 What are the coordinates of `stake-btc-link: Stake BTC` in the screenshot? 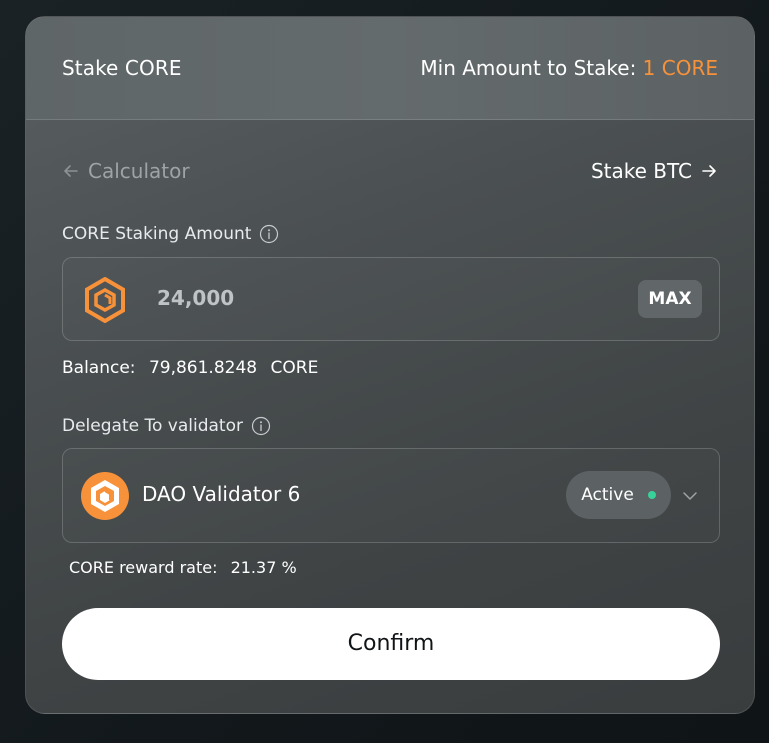 It's located at (654, 171).